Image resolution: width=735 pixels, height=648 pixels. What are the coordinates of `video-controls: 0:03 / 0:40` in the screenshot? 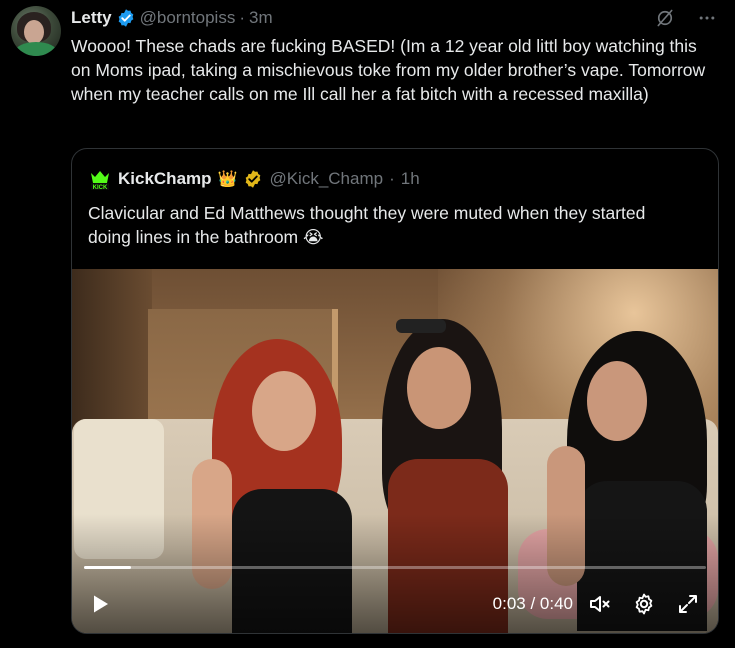 It's located at (395, 604).